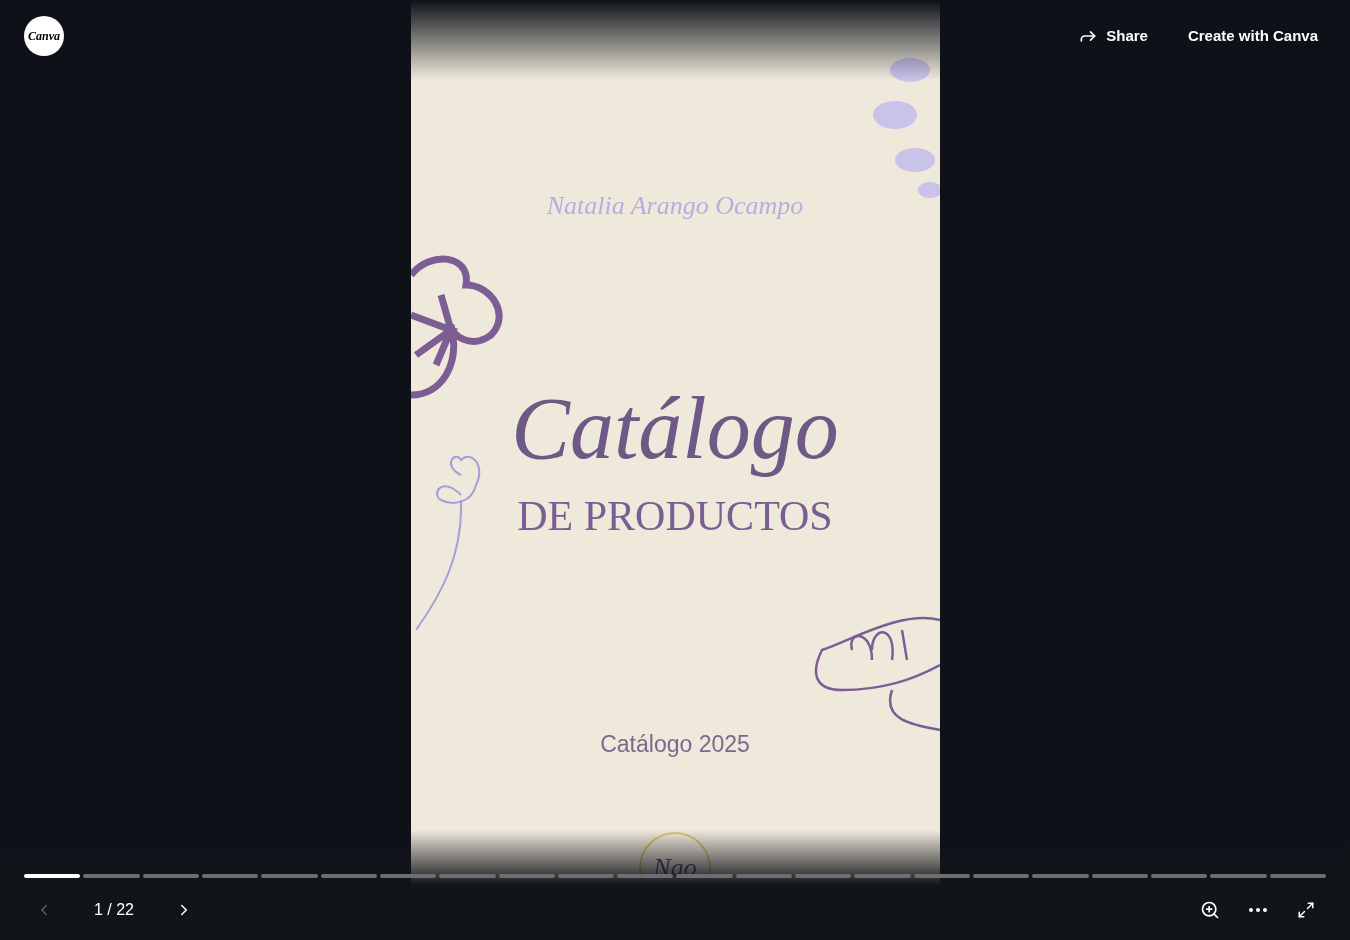 The height and width of the screenshot is (940, 1350). I want to click on zoom-in-icon, so click(1210, 910).